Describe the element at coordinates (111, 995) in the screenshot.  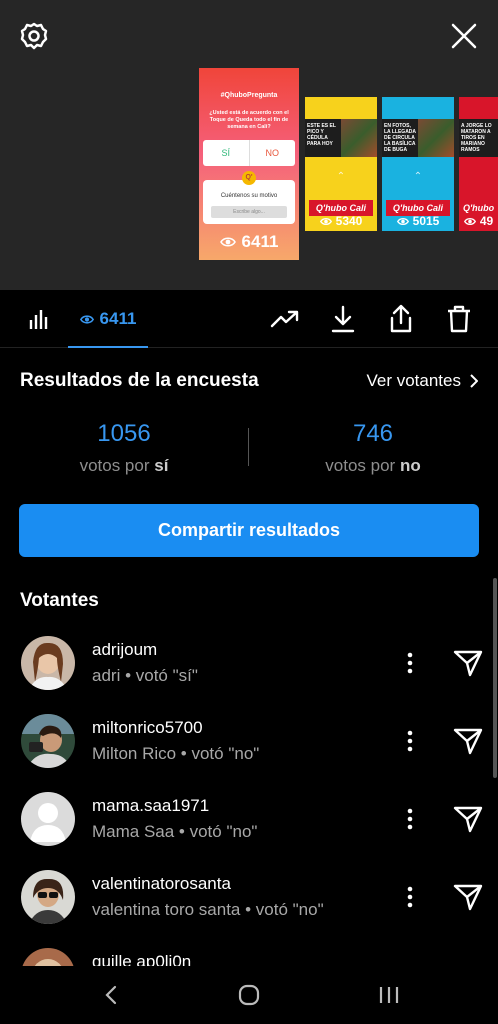
I see `back-icon` at that location.